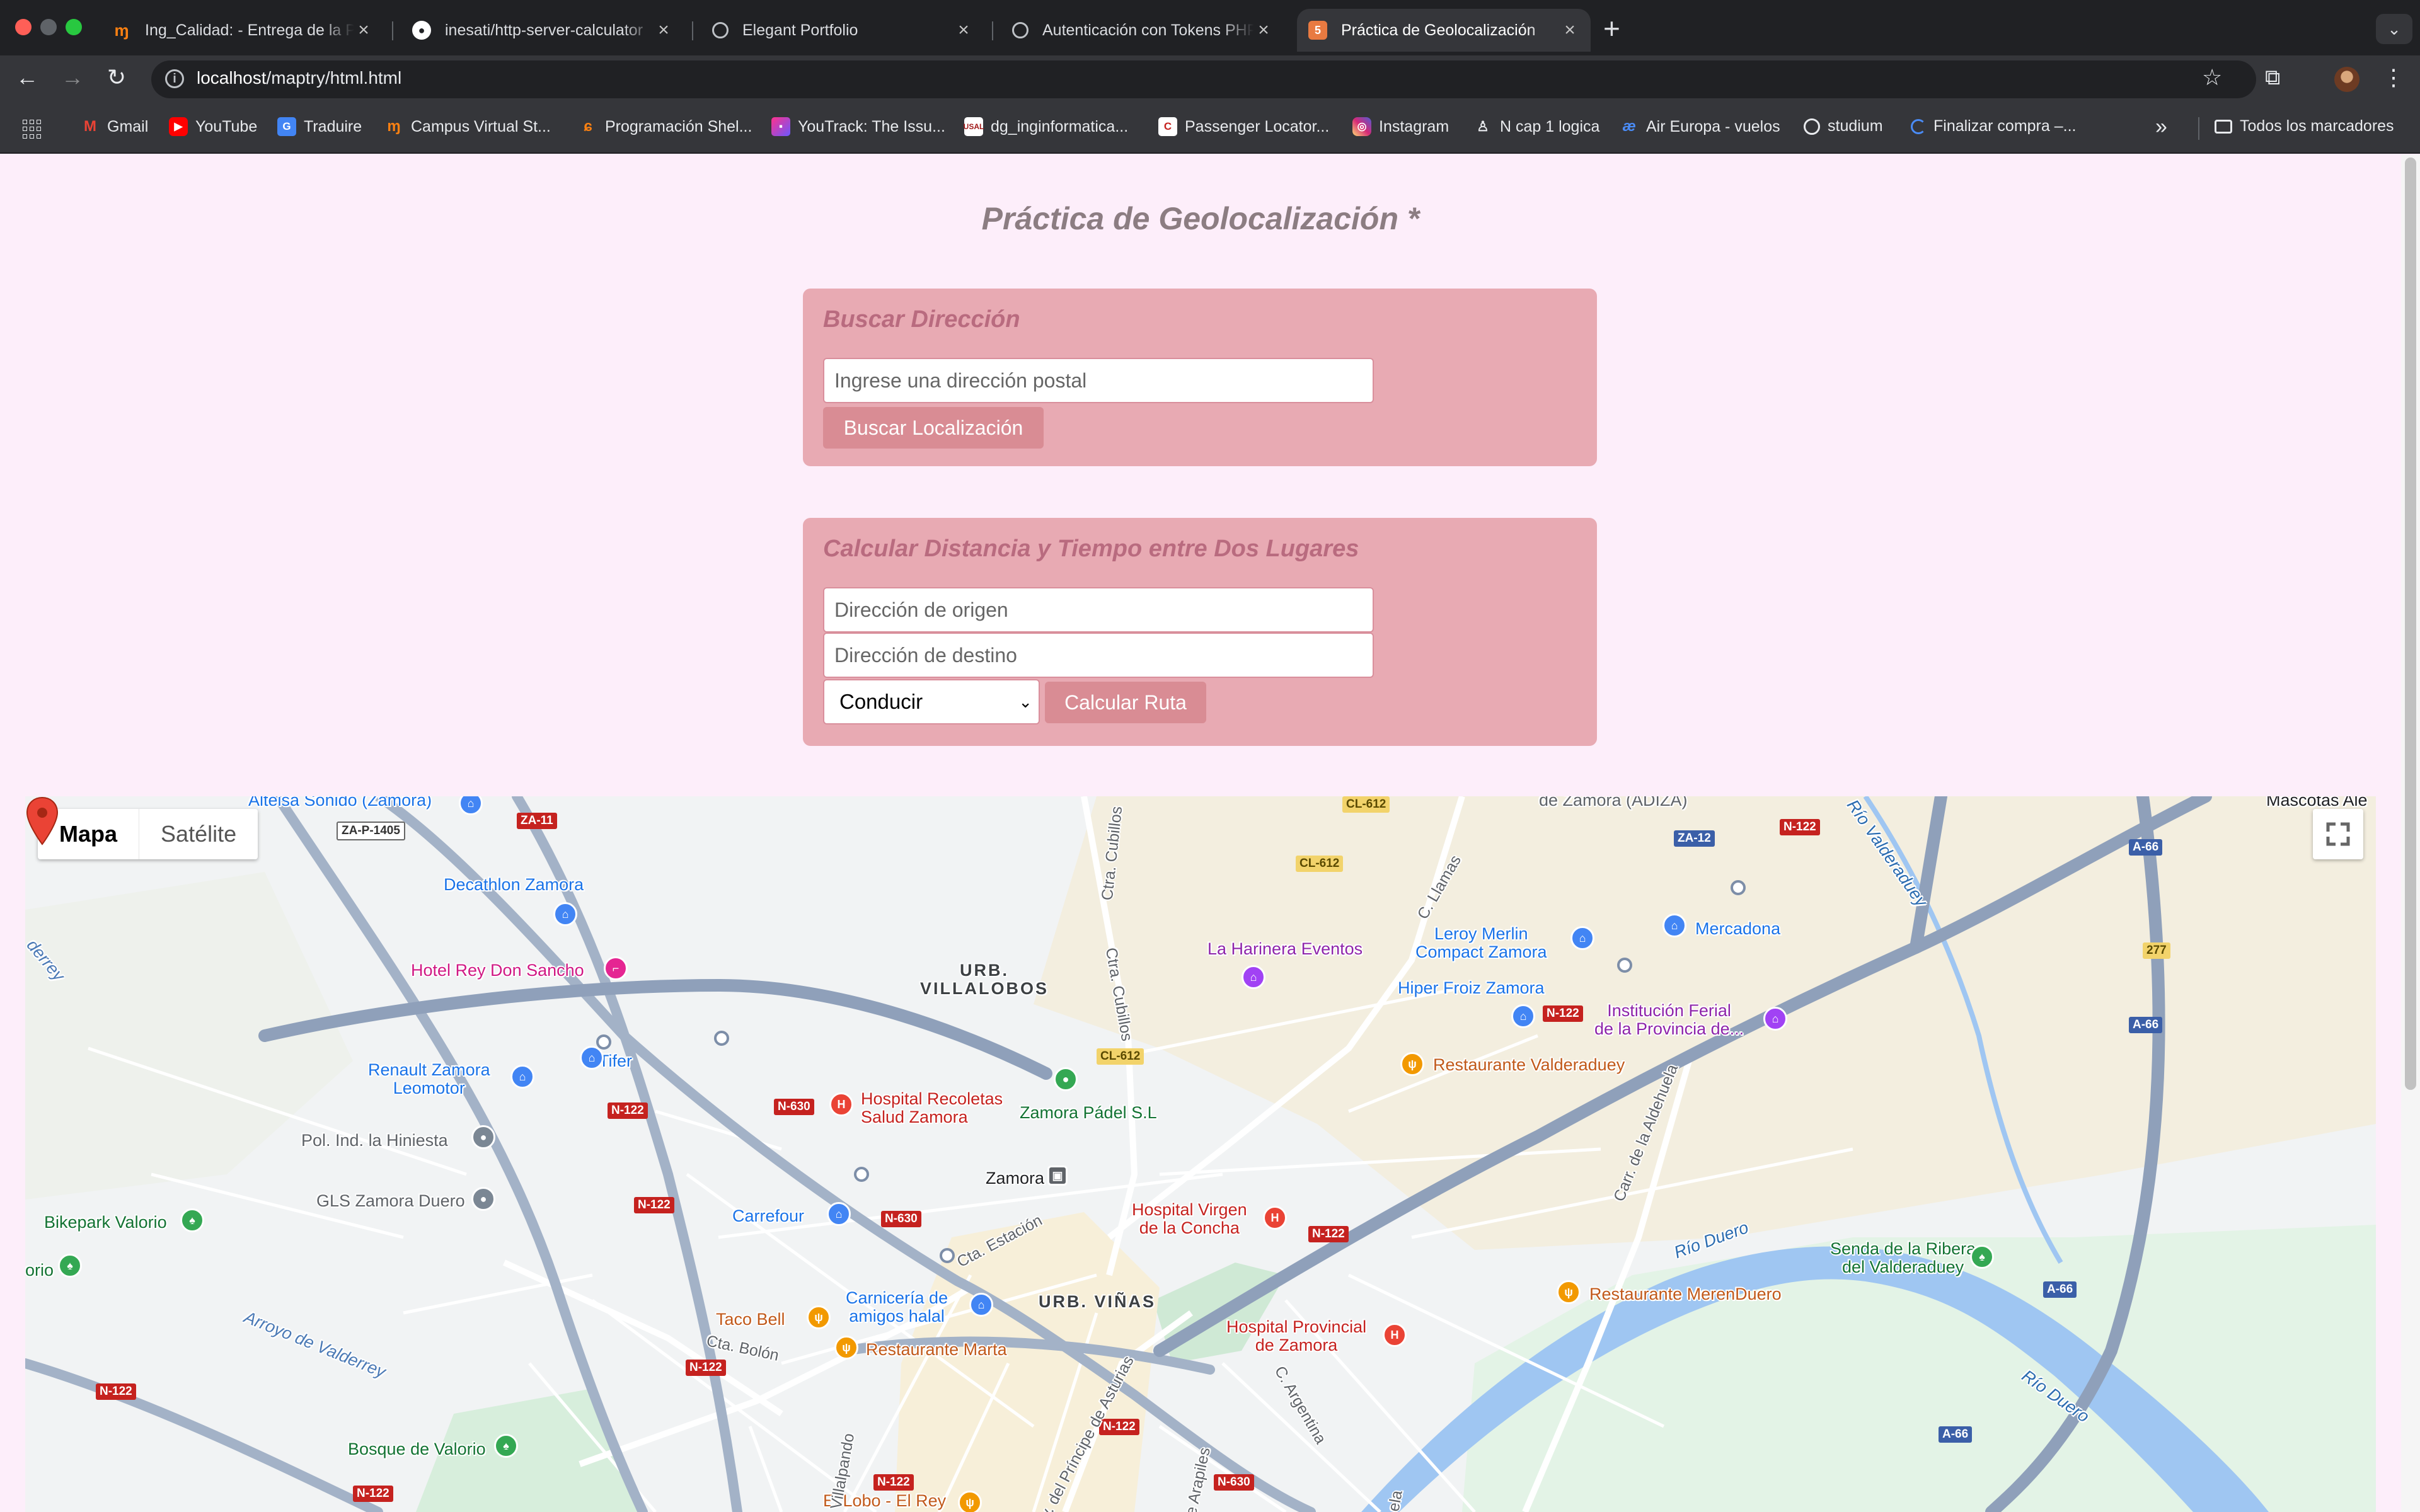 The width and height of the screenshot is (2420, 1512). I want to click on poi-label: de Zamora (ADIZA), so click(1614, 803).